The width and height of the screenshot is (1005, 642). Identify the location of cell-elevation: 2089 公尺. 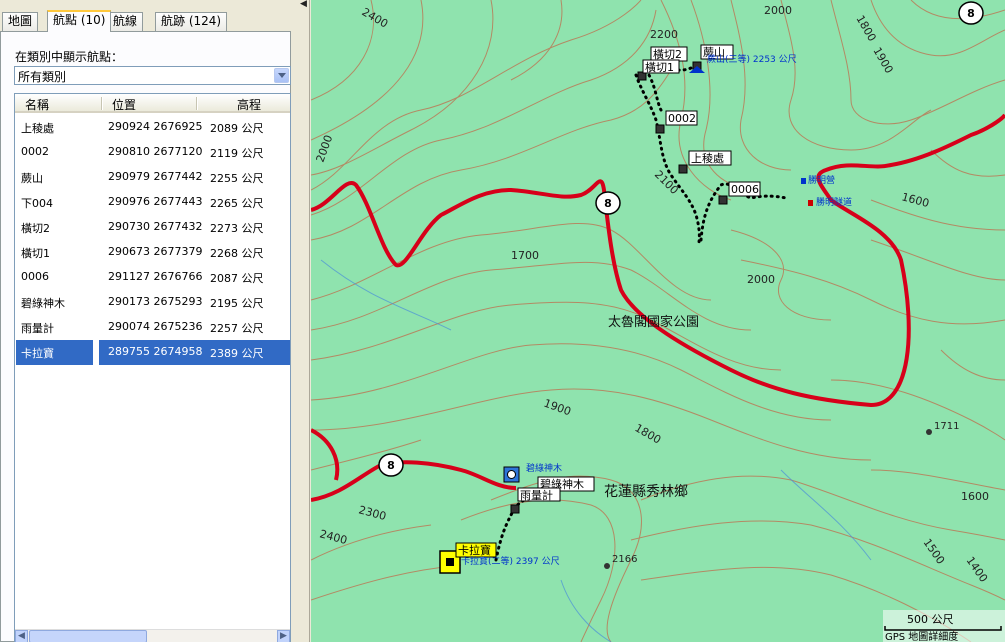
(237, 128).